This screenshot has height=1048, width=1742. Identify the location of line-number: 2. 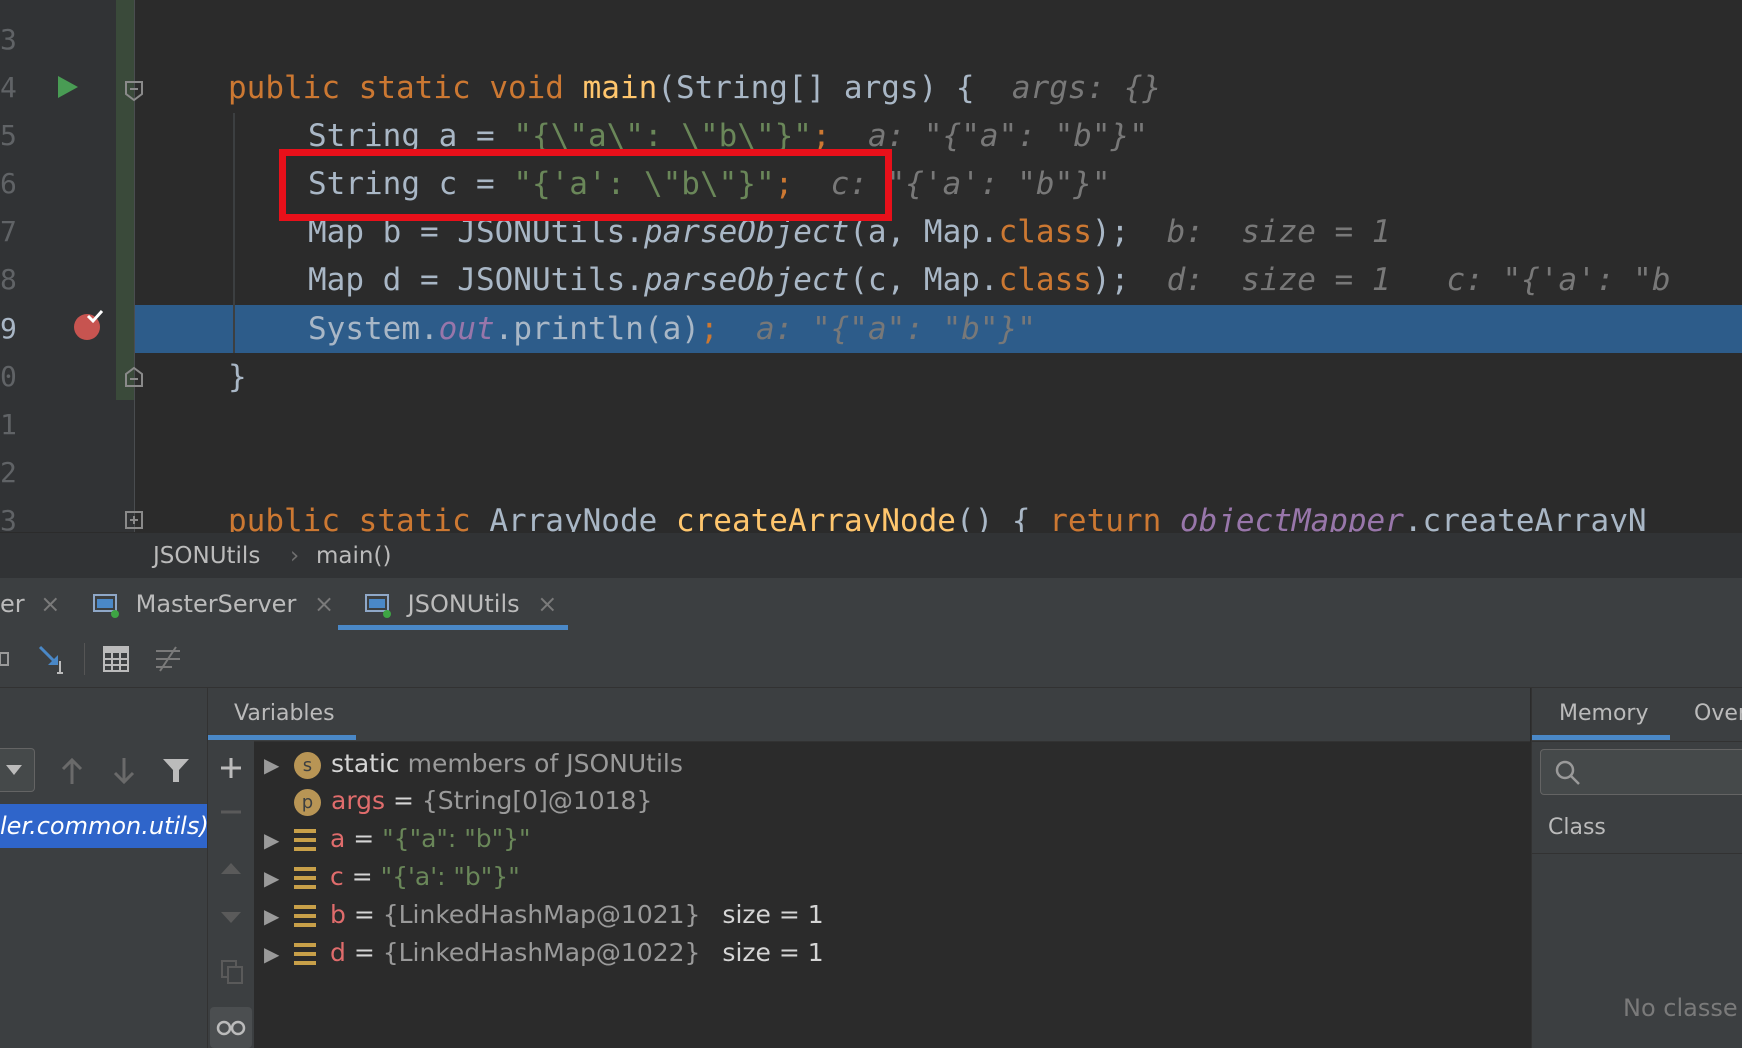
(8, 472).